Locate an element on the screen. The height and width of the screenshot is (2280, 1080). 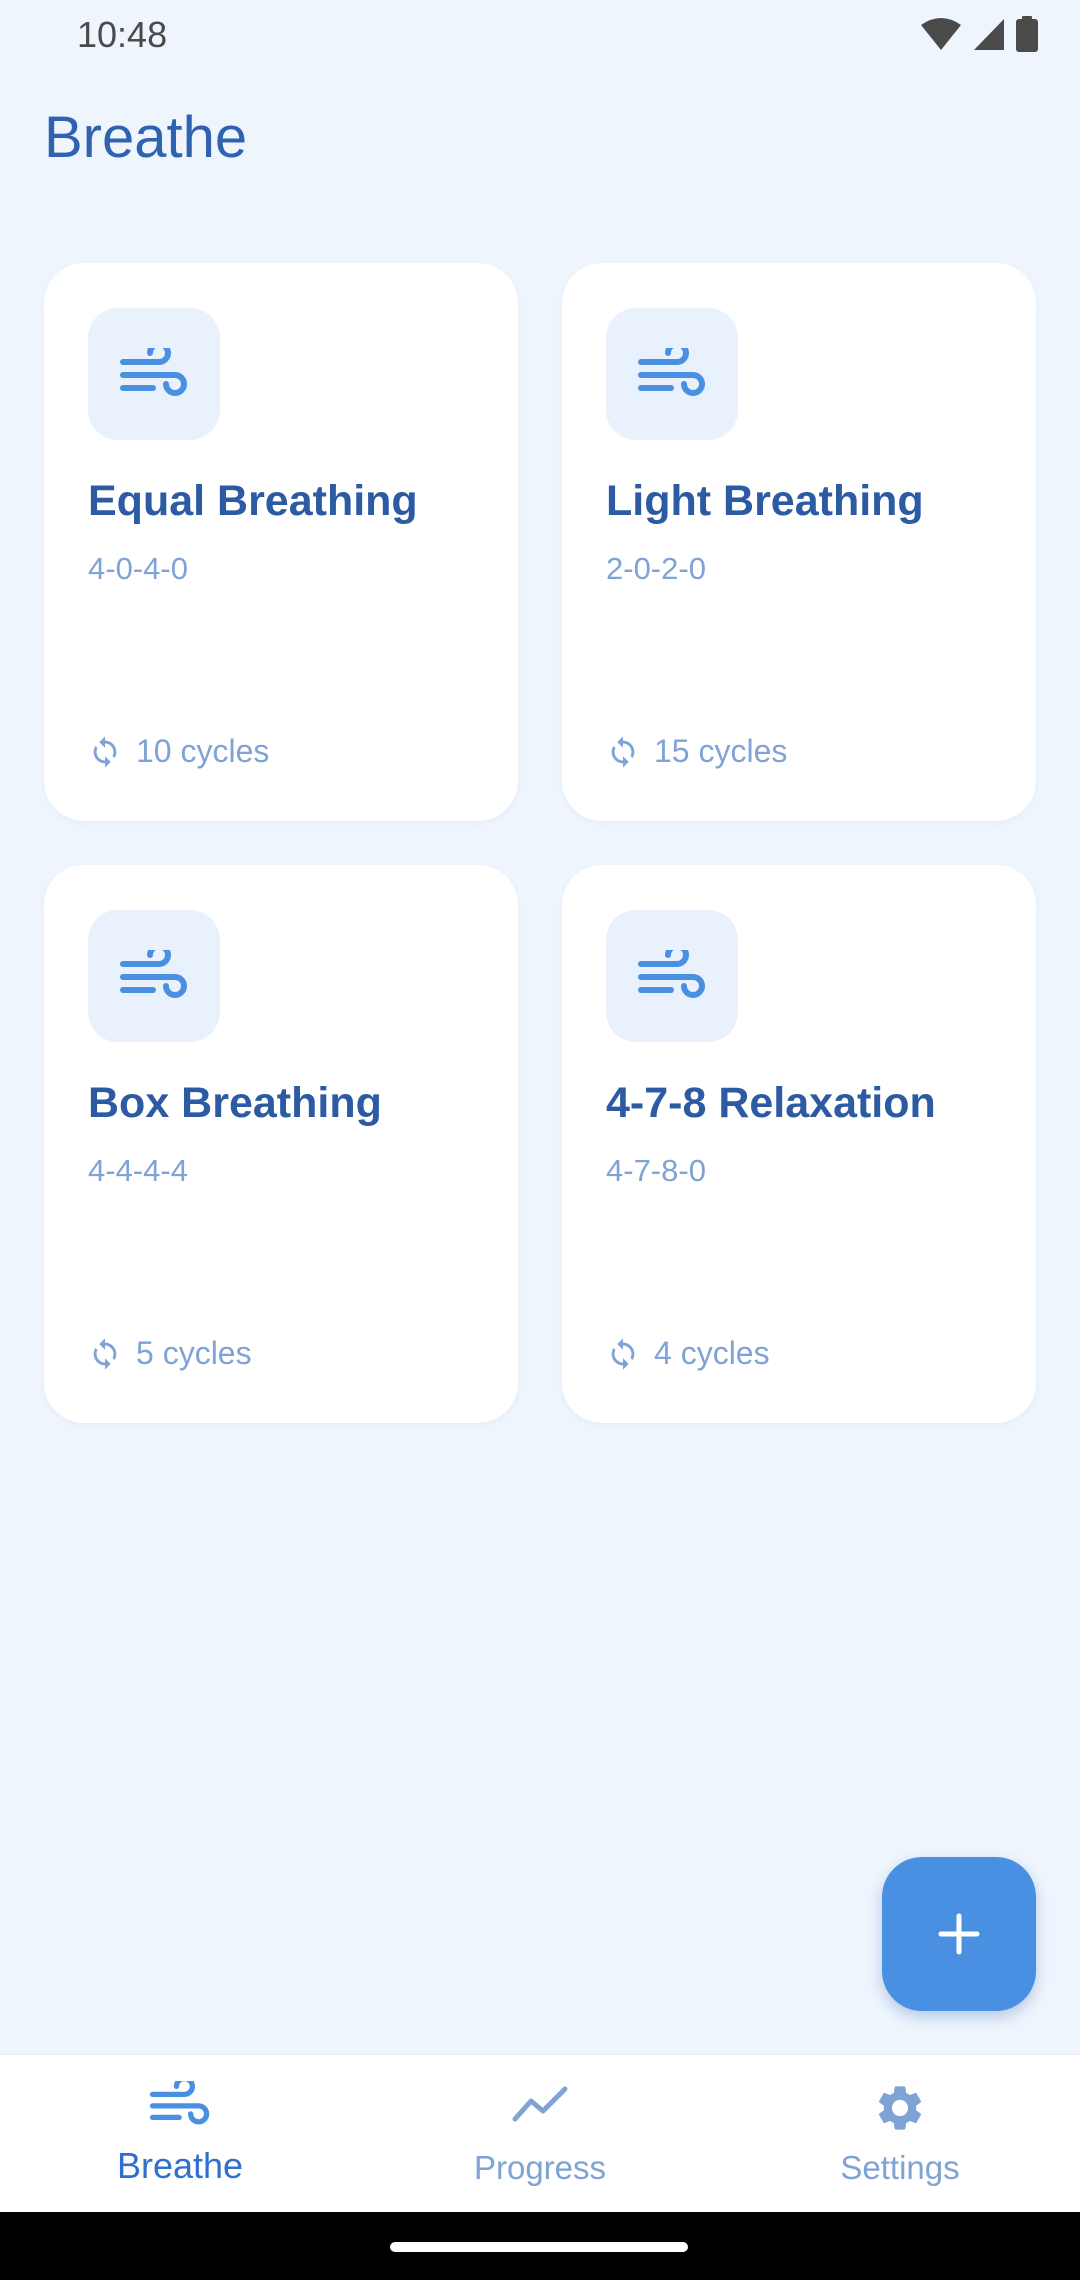
exercise-pattern: 4-0-4-0 is located at coordinates (138, 568).